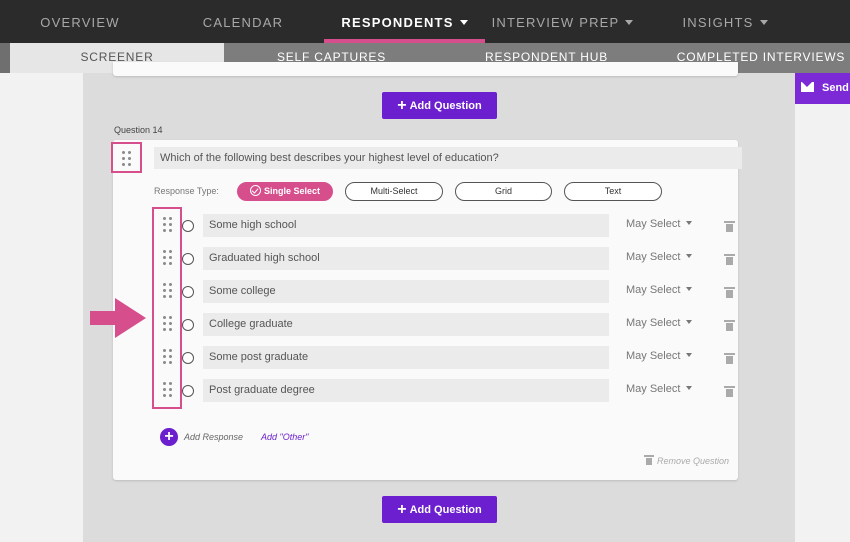 This screenshot has width=850, height=542. Describe the element at coordinates (406, 324) in the screenshot. I see `response-text-input: College graduate` at that location.